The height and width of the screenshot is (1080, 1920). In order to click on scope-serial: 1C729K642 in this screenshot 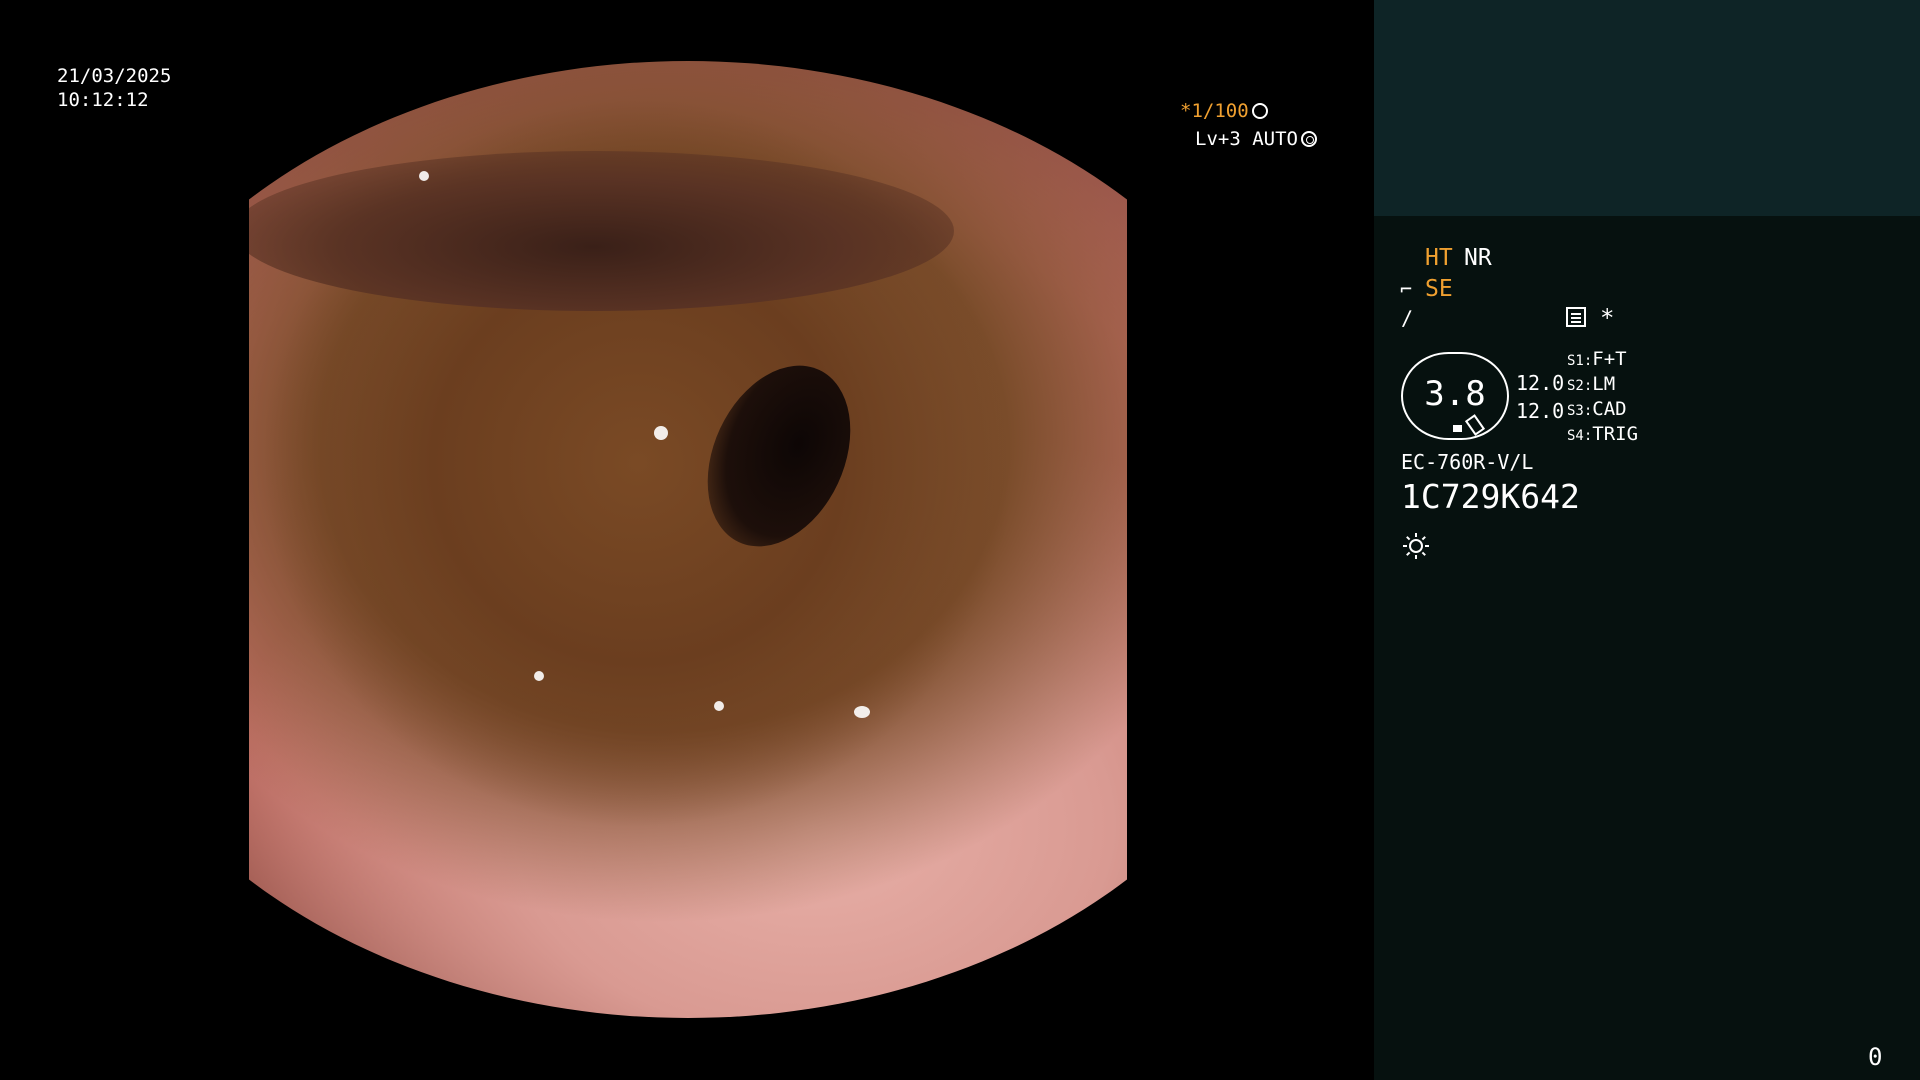, I will do `click(1490, 496)`.